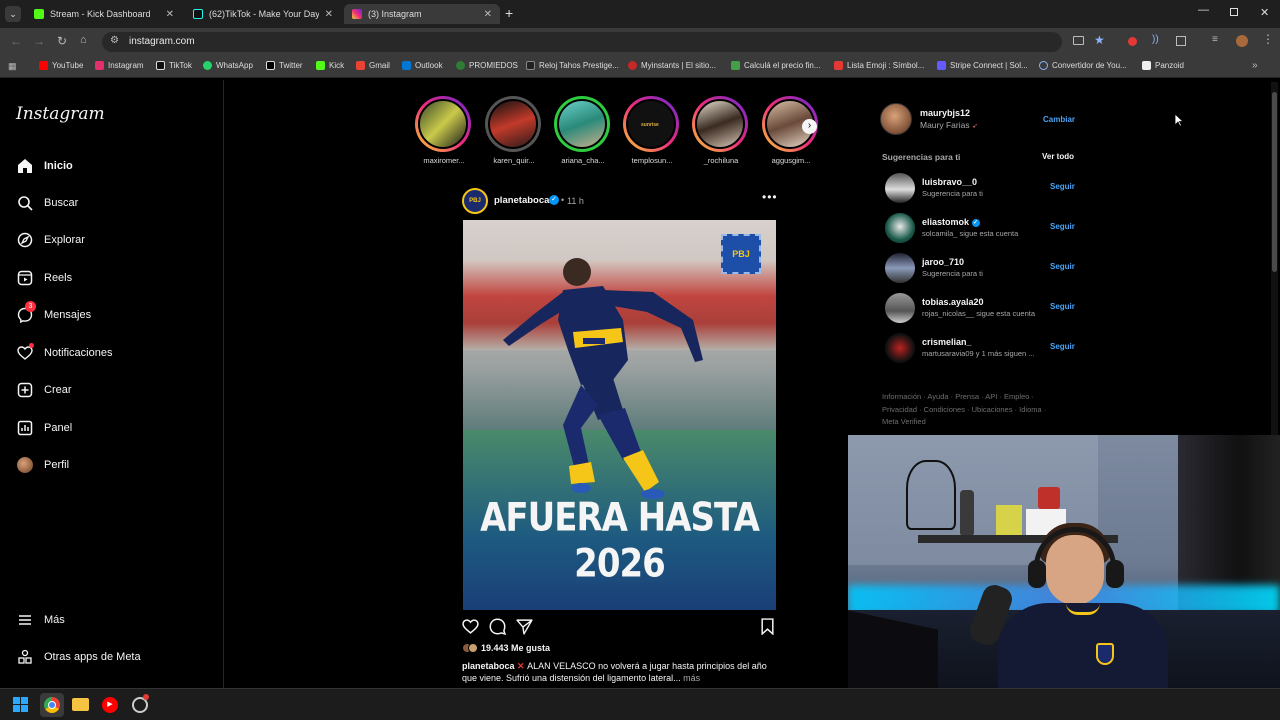 The height and width of the screenshot is (720, 1280). What do you see at coordinates (515, 648) in the screenshot?
I see `like-count: 19.443 Me gusta` at bounding box center [515, 648].